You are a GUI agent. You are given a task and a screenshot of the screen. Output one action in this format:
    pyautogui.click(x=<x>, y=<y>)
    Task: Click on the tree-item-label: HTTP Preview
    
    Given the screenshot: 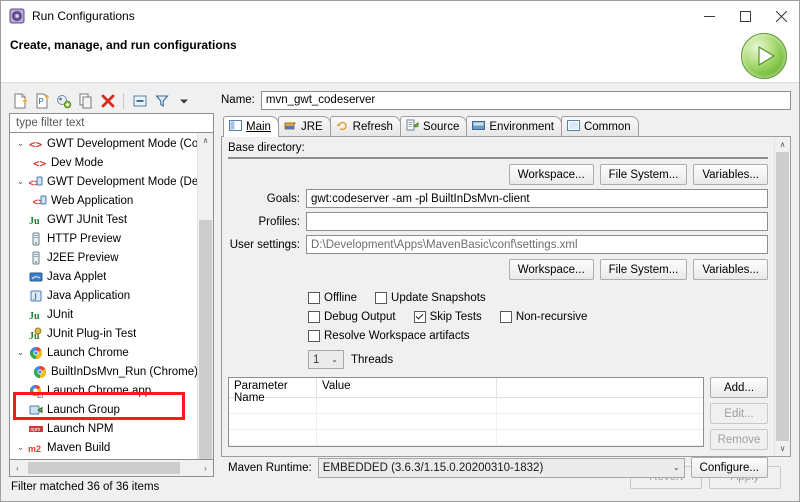 What is the action you would take?
    pyautogui.click(x=84, y=238)
    